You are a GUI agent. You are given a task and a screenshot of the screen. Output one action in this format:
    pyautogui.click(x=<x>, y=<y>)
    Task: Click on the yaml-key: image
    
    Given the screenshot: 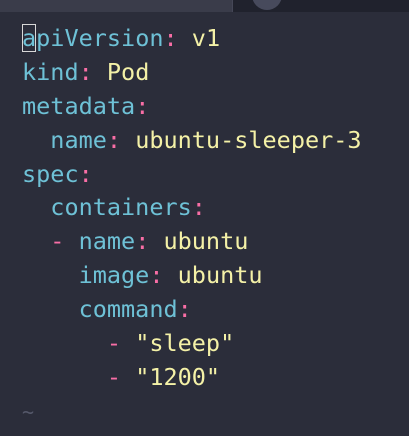 What is the action you would take?
    pyautogui.click(x=114, y=275)
    